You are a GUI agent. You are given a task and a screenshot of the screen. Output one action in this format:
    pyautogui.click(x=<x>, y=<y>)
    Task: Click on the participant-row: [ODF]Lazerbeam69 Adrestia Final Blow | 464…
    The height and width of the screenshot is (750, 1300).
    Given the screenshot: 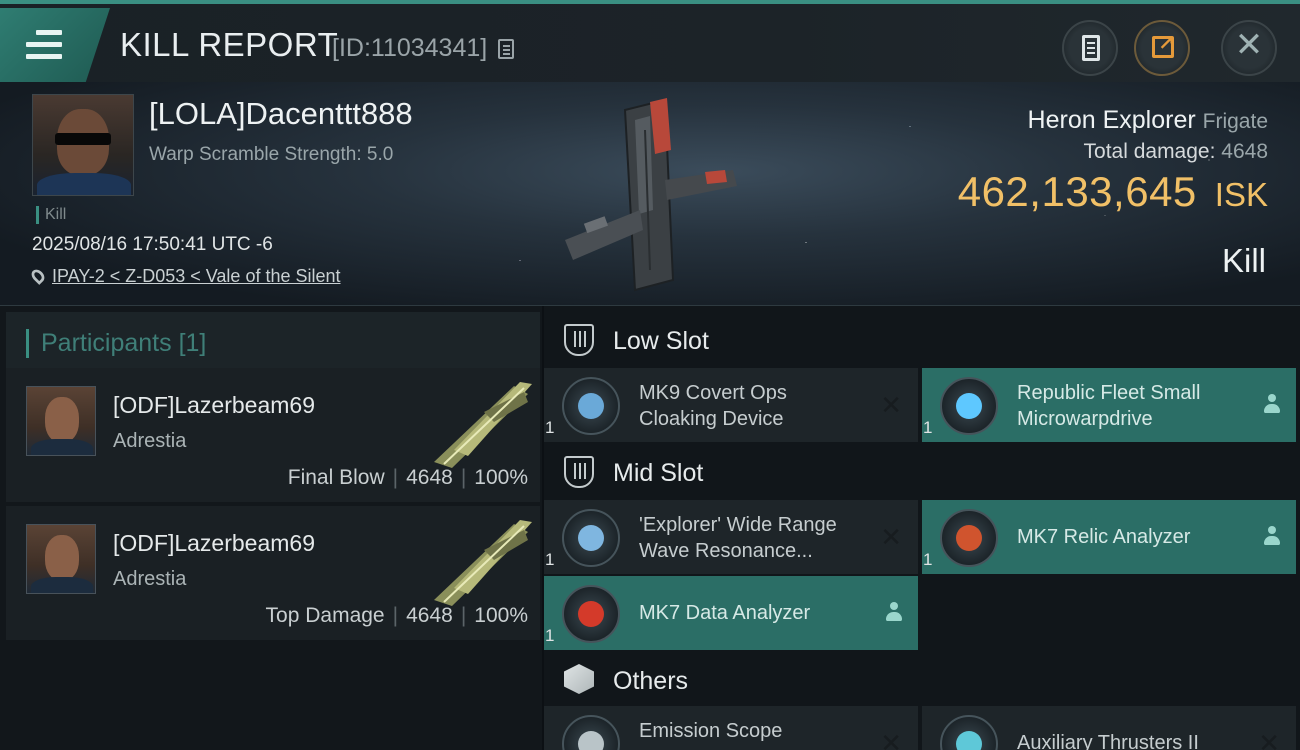 What is the action you would take?
    pyautogui.click(x=273, y=435)
    